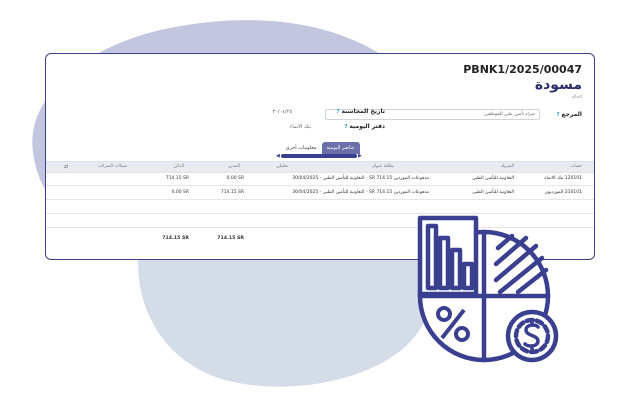 Image resolution: width=630 pixels, height=400 pixels. I want to click on entry-reference: PBNK1/2025/00047, so click(522, 69).